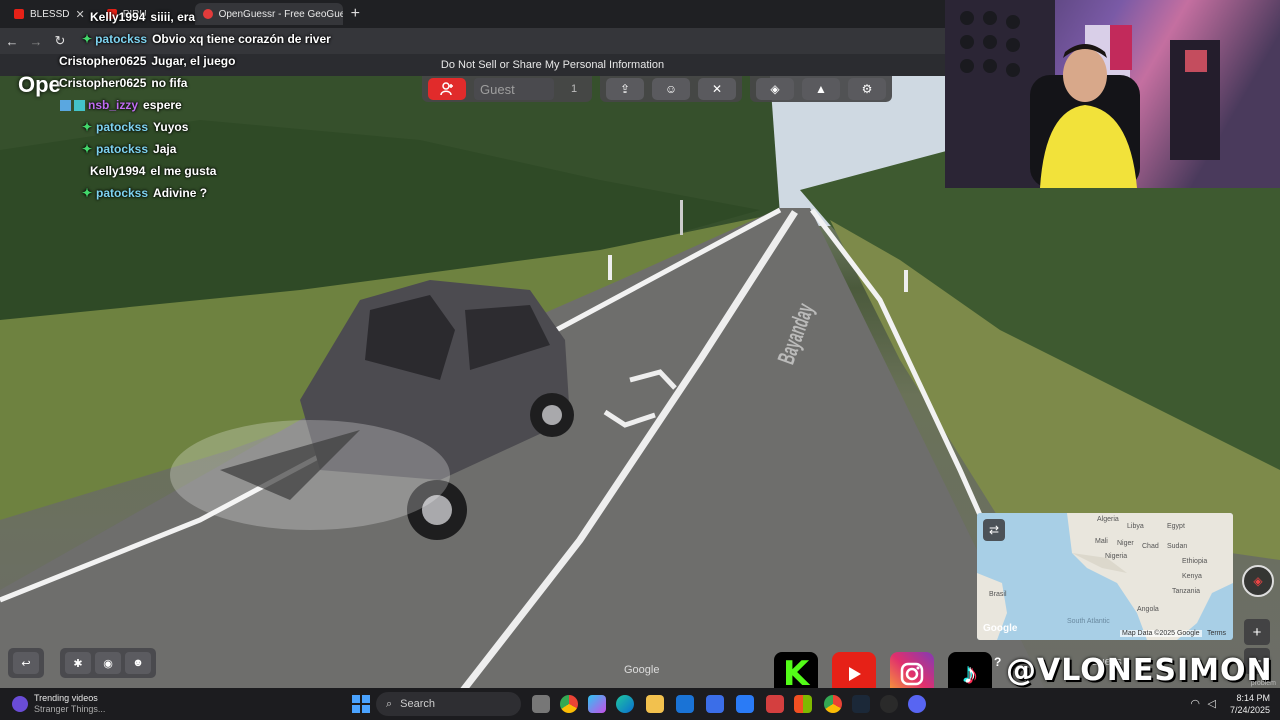 The width and height of the screenshot is (1280, 720). Describe the element at coordinates (1177, 546) in the screenshot. I see `map-label: Sudan` at that location.